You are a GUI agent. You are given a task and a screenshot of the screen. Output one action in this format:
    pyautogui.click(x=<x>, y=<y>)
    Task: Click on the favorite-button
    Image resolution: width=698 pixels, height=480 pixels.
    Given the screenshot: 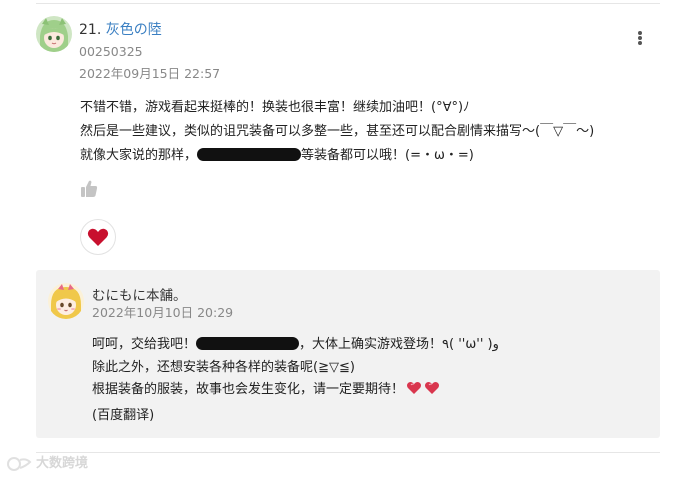 What is the action you would take?
    pyautogui.click(x=98, y=237)
    